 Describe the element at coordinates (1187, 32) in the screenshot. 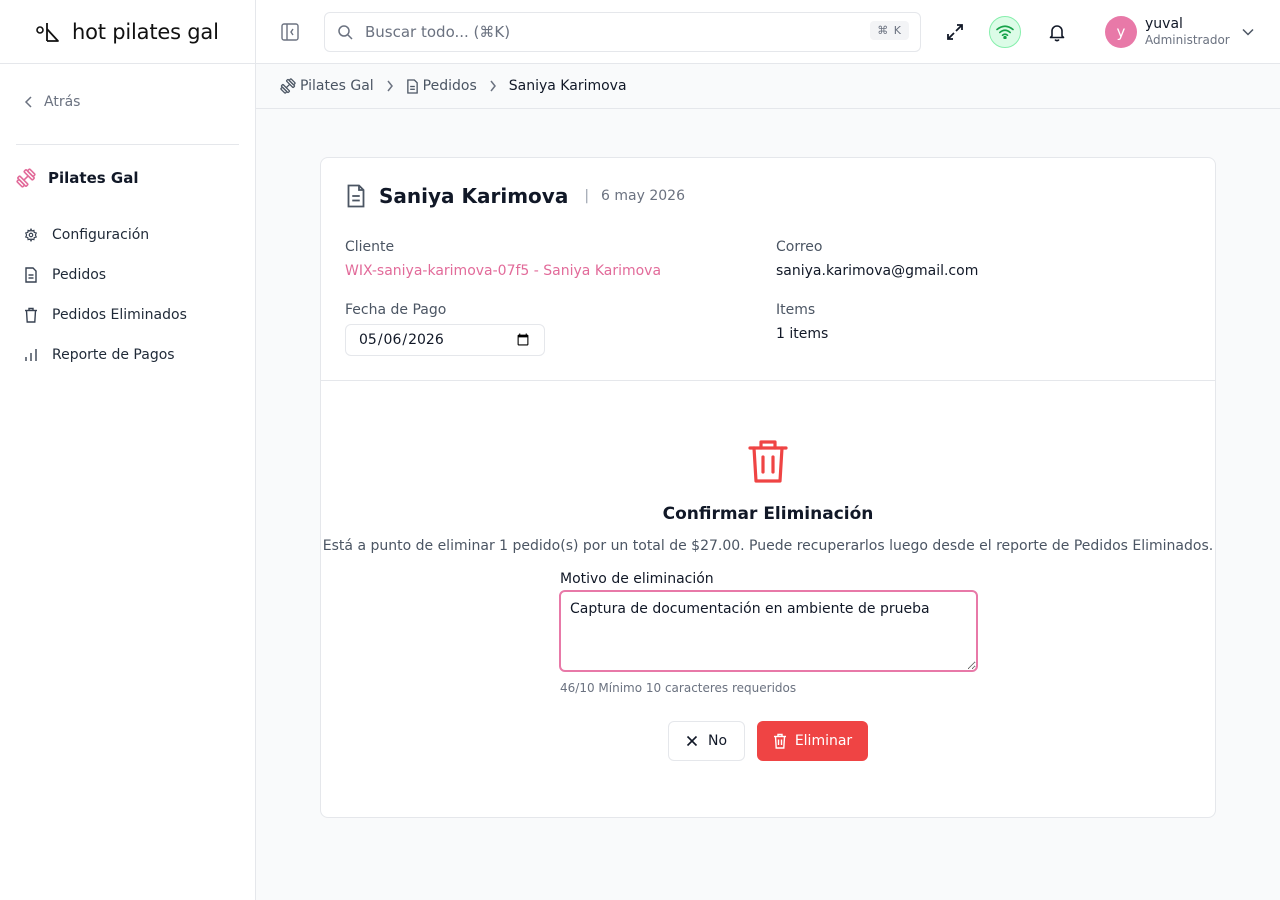

I see `user-info: yuval Administrador` at that location.